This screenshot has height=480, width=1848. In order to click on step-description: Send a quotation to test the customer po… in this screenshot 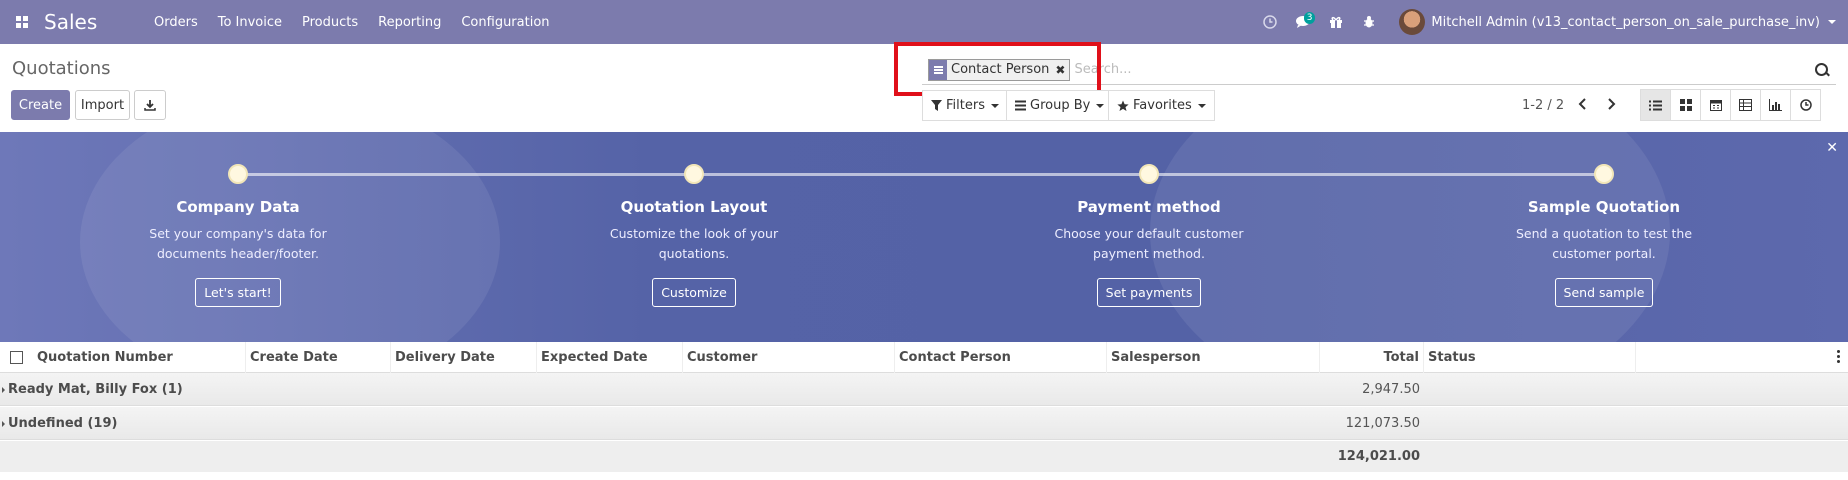, I will do `click(1604, 243)`.